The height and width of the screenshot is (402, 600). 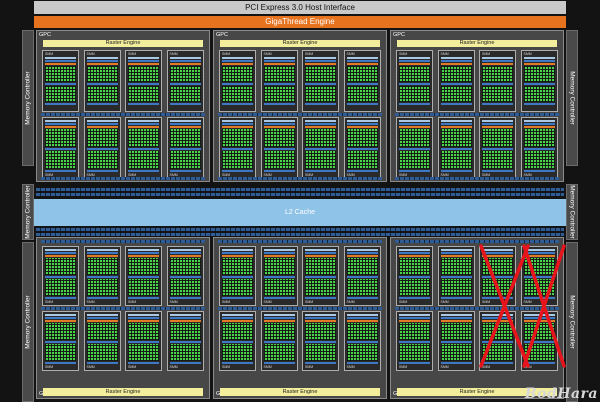 What do you see at coordinates (572, 98) in the screenshot?
I see `memory-controller-right: Memory Controller` at bounding box center [572, 98].